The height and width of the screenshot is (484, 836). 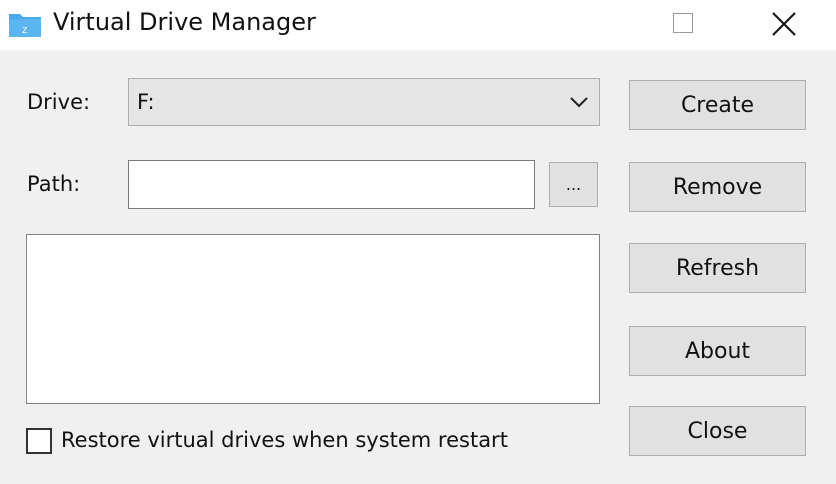 I want to click on title-bar: Z Virtual Drive Manager, so click(x=418, y=25).